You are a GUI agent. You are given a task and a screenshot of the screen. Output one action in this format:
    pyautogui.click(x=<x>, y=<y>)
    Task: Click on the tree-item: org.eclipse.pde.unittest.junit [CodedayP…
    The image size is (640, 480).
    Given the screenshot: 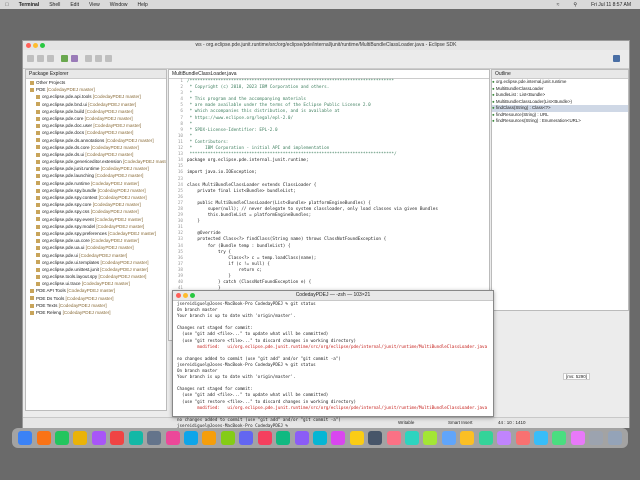 What is the action you would take?
    pyautogui.click(x=96, y=269)
    